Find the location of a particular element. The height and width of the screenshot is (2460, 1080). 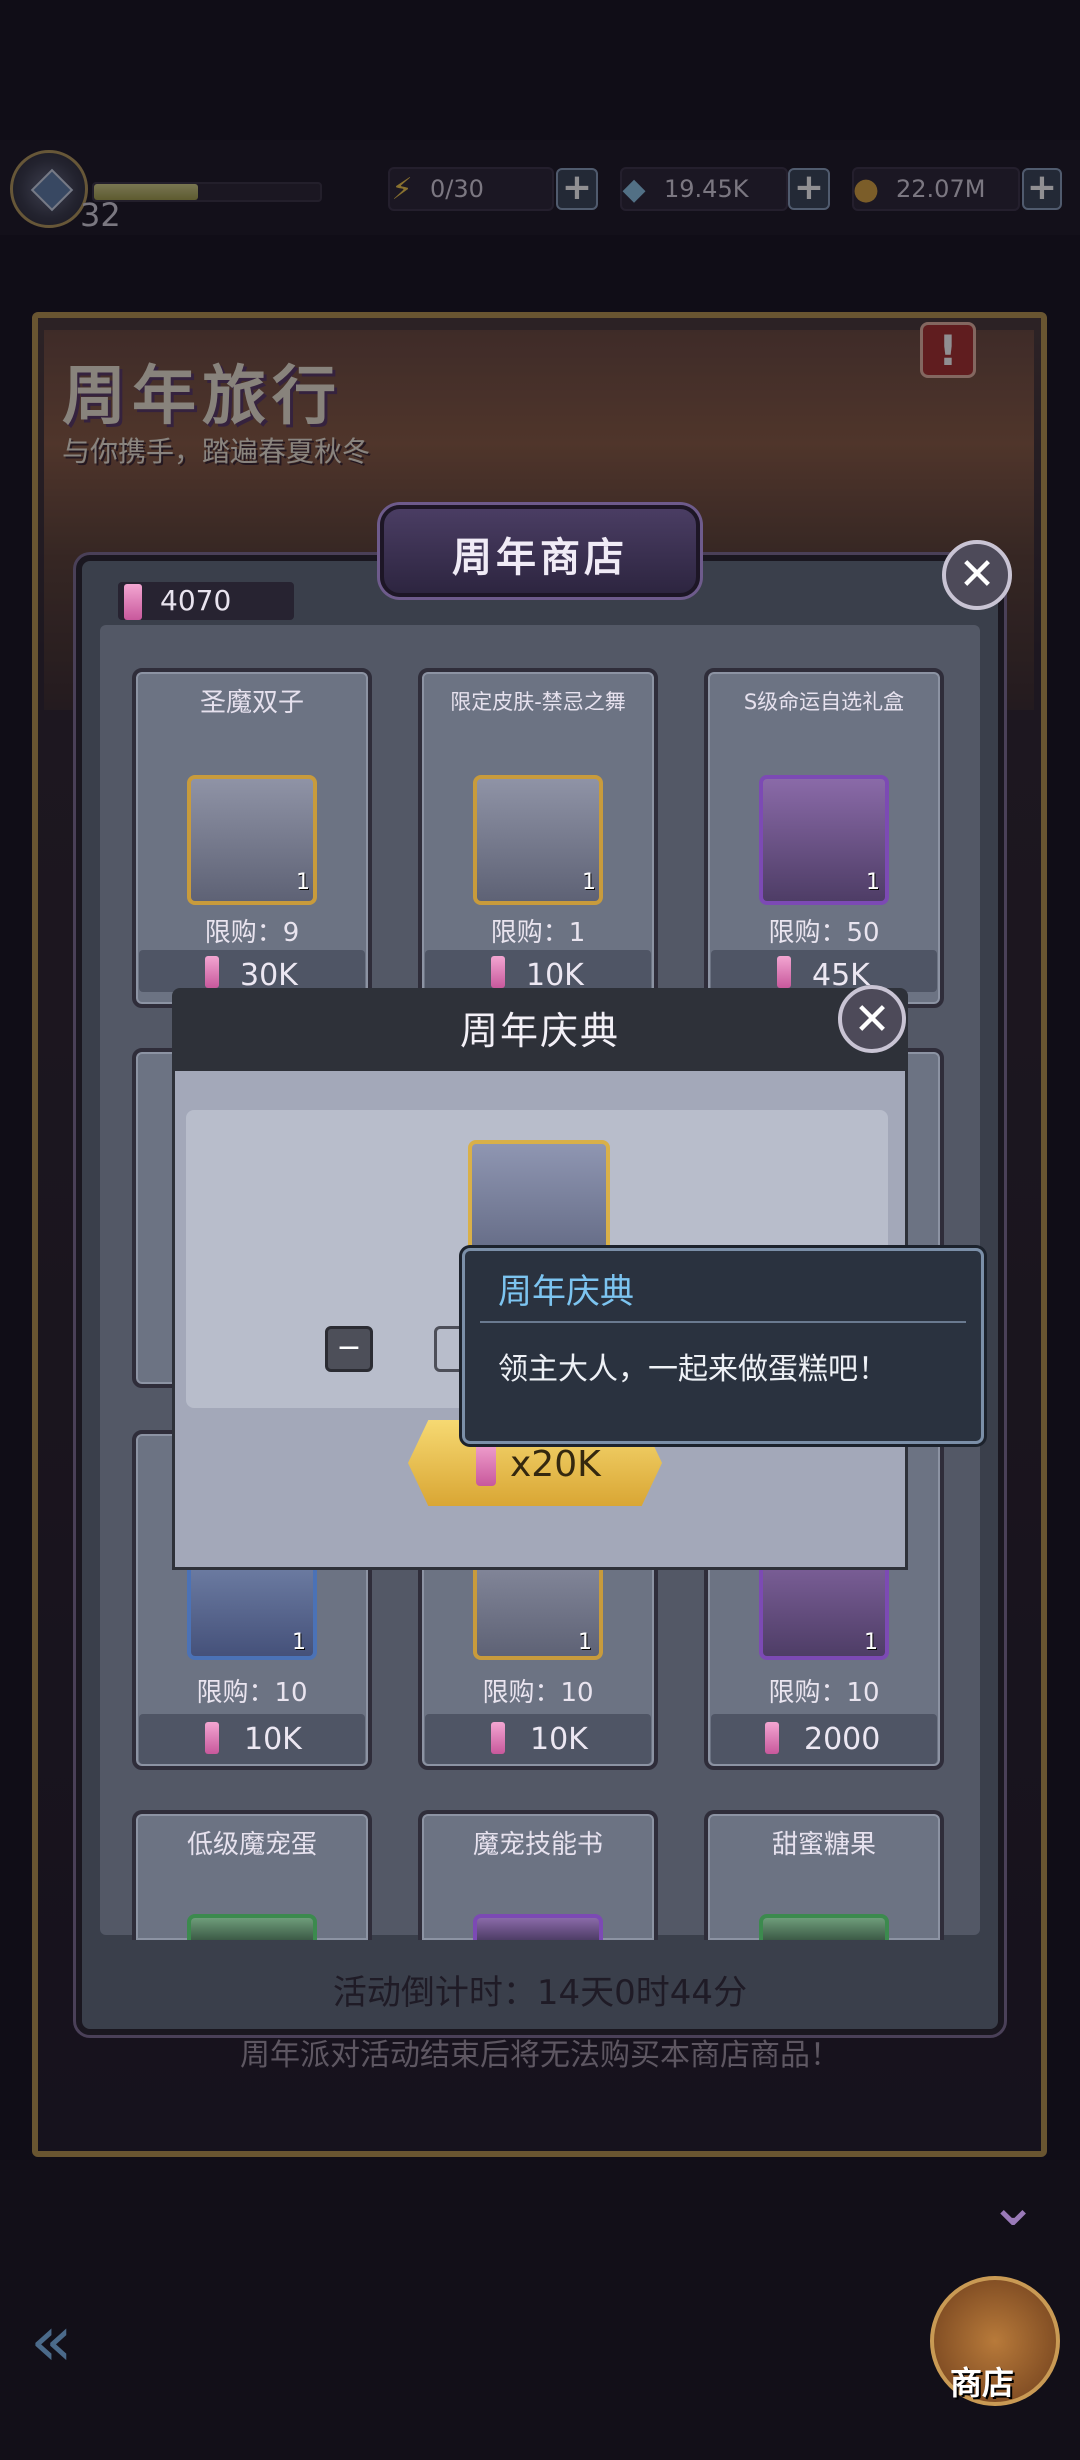

shop-item-name: 甜蜜糖果 is located at coordinates (823, 1845).